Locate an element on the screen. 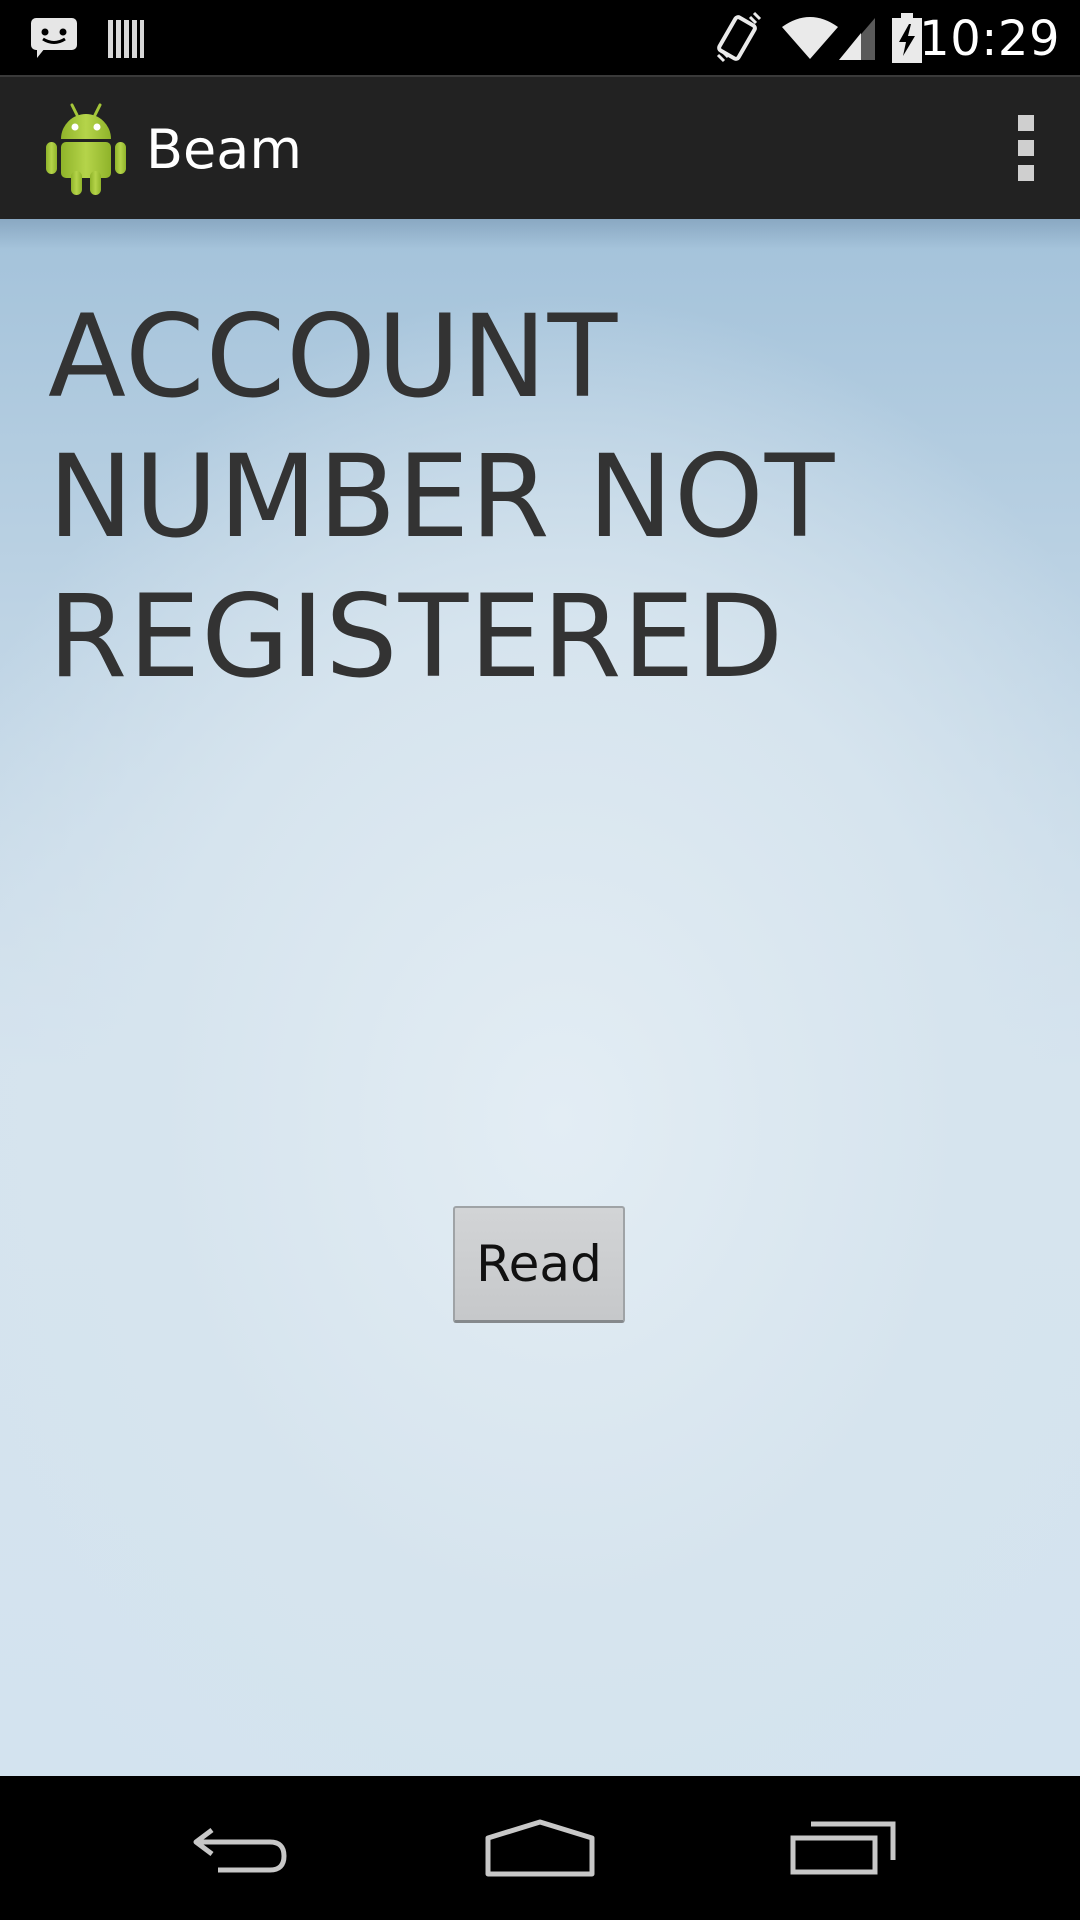  clock: 10:29 is located at coordinates (989, 39).